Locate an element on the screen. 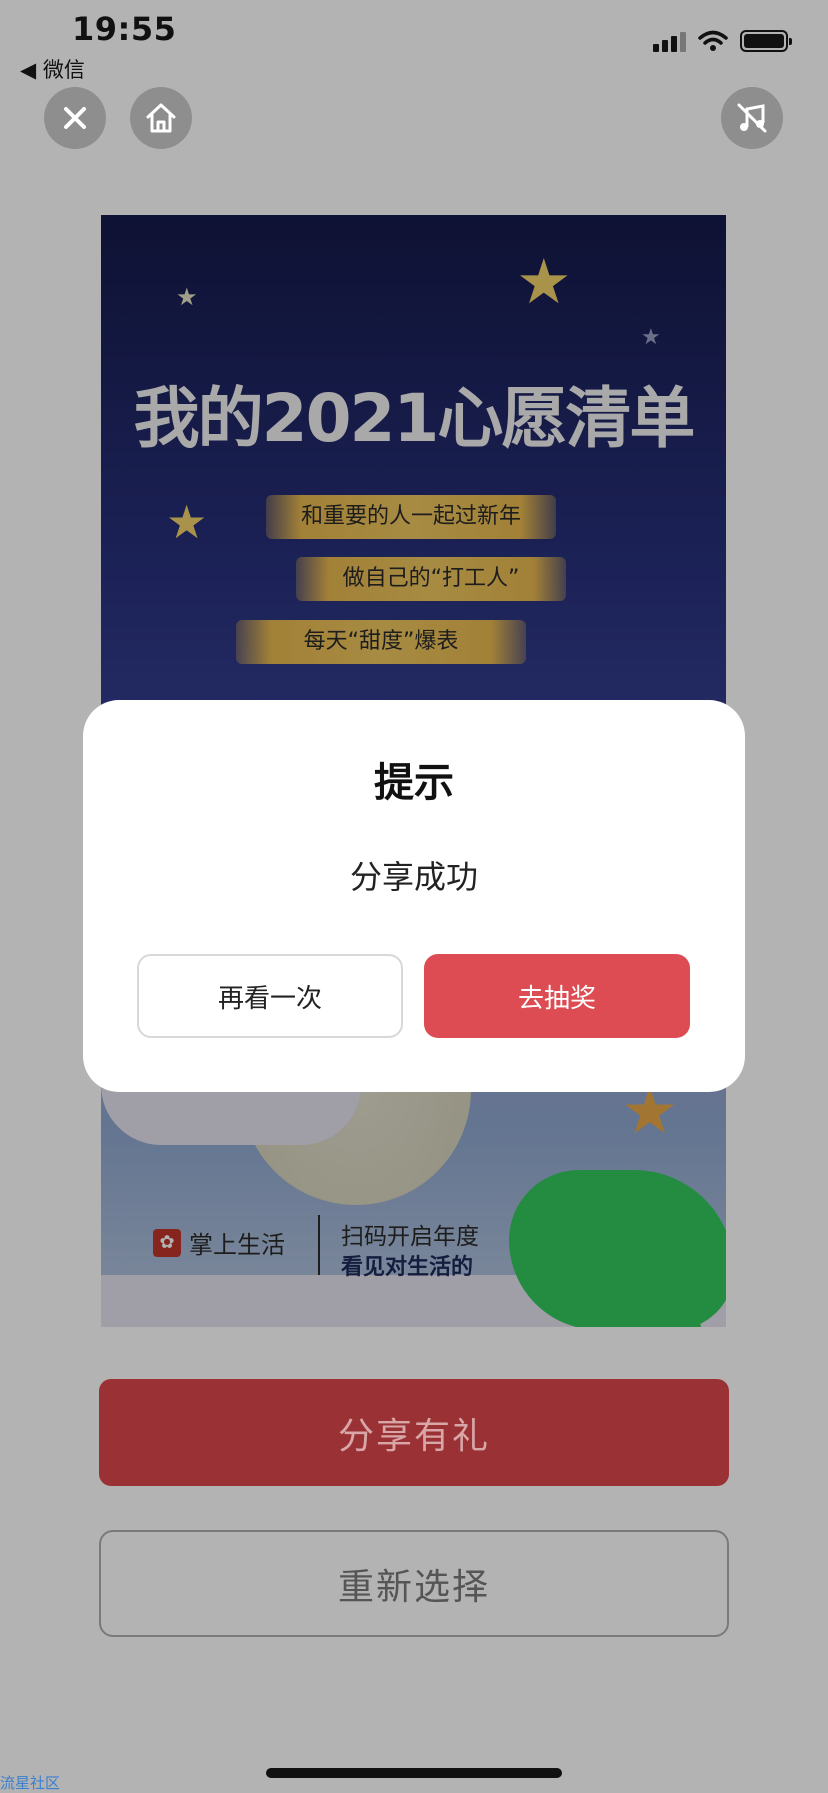 The width and height of the screenshot is (828, 1793). watermark-text: 流星社区 is located at coordinates (30, 1783).